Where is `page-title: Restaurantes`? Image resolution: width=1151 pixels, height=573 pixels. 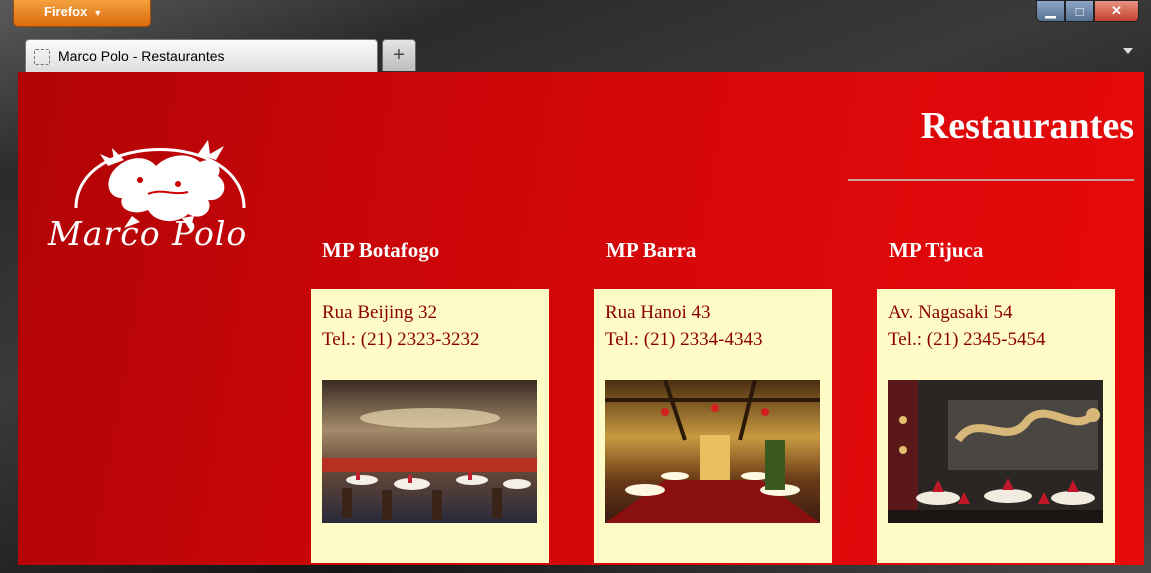
page-title: Restaurantes is located at coordinates (1027, 126).